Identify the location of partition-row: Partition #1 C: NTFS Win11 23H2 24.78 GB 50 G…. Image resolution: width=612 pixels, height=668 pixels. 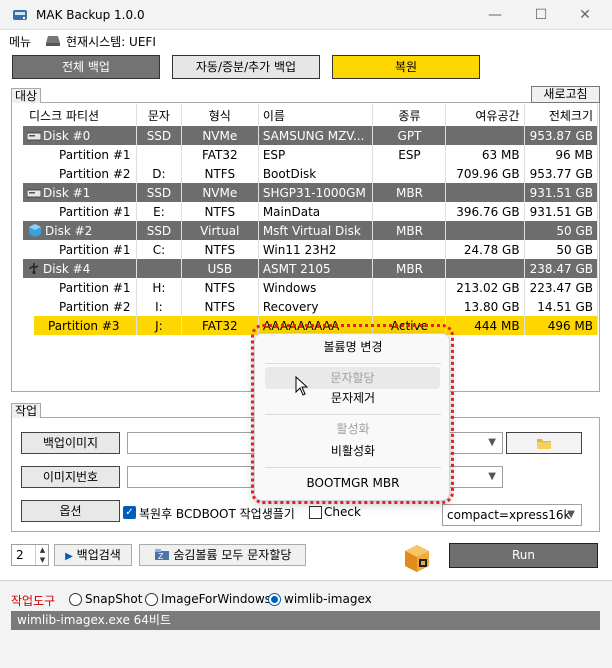
(311, 249).